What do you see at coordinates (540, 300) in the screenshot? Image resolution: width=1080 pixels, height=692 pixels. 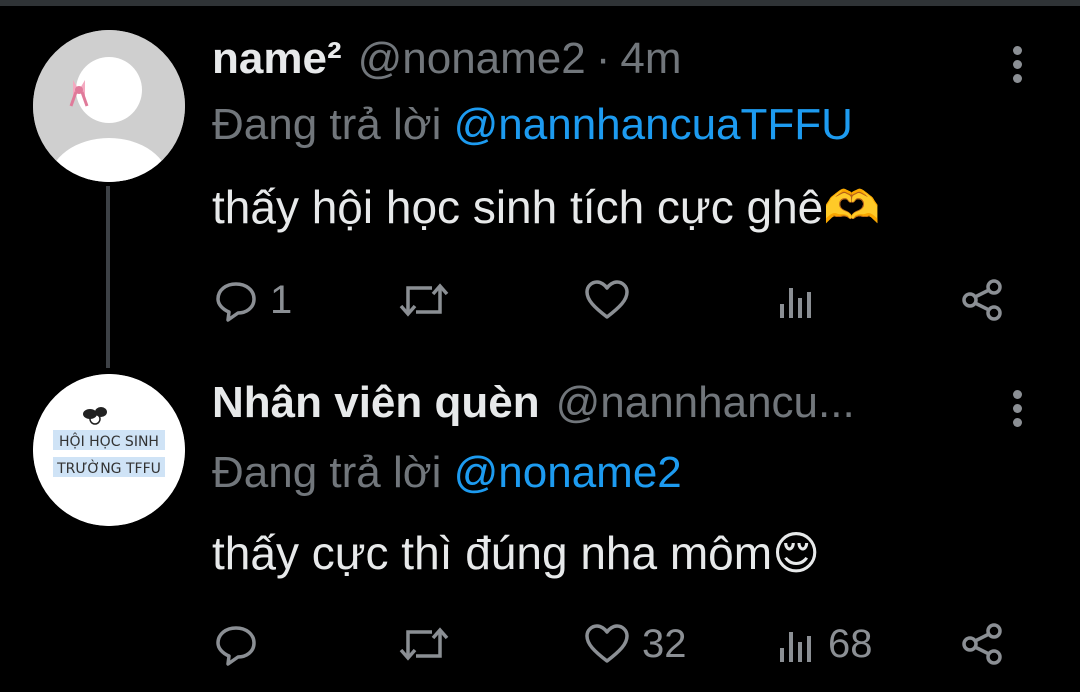 I see `action-bar: 1` at bounding box center [540, 300].